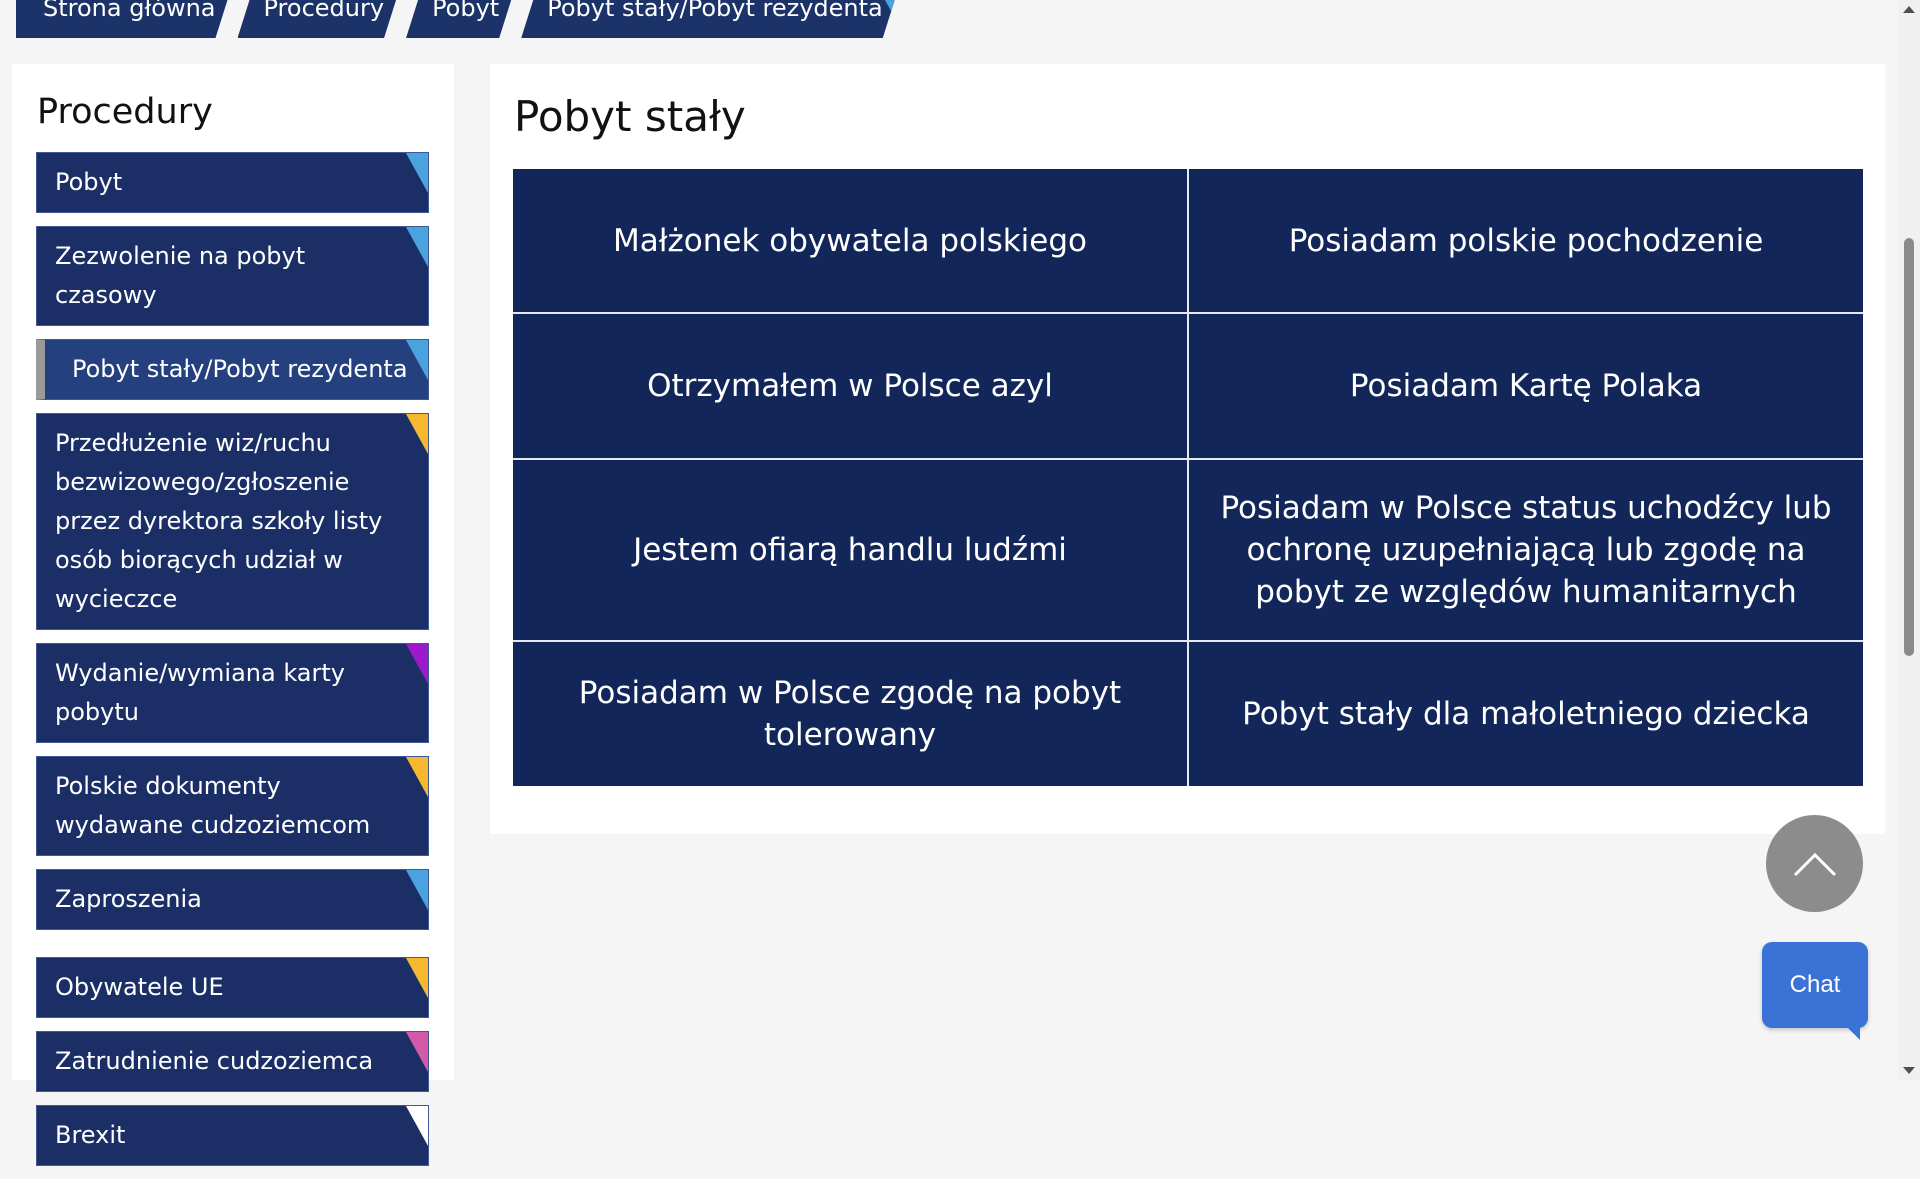 Image resolution: width=1920 pixels, height=1179 pixels. What do you see at coordinates (232, 899) in the screenshot?
I see `sidebar-item-zaproszenia: Zaproszenia` at bounding box center [232, 899].